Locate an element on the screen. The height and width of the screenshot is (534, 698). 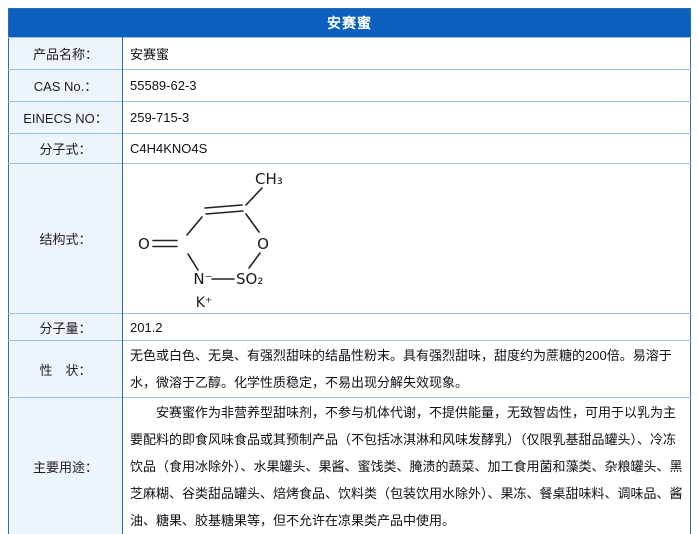
atom-nitrogen: N⁻ is located at coordinates (202, 279).